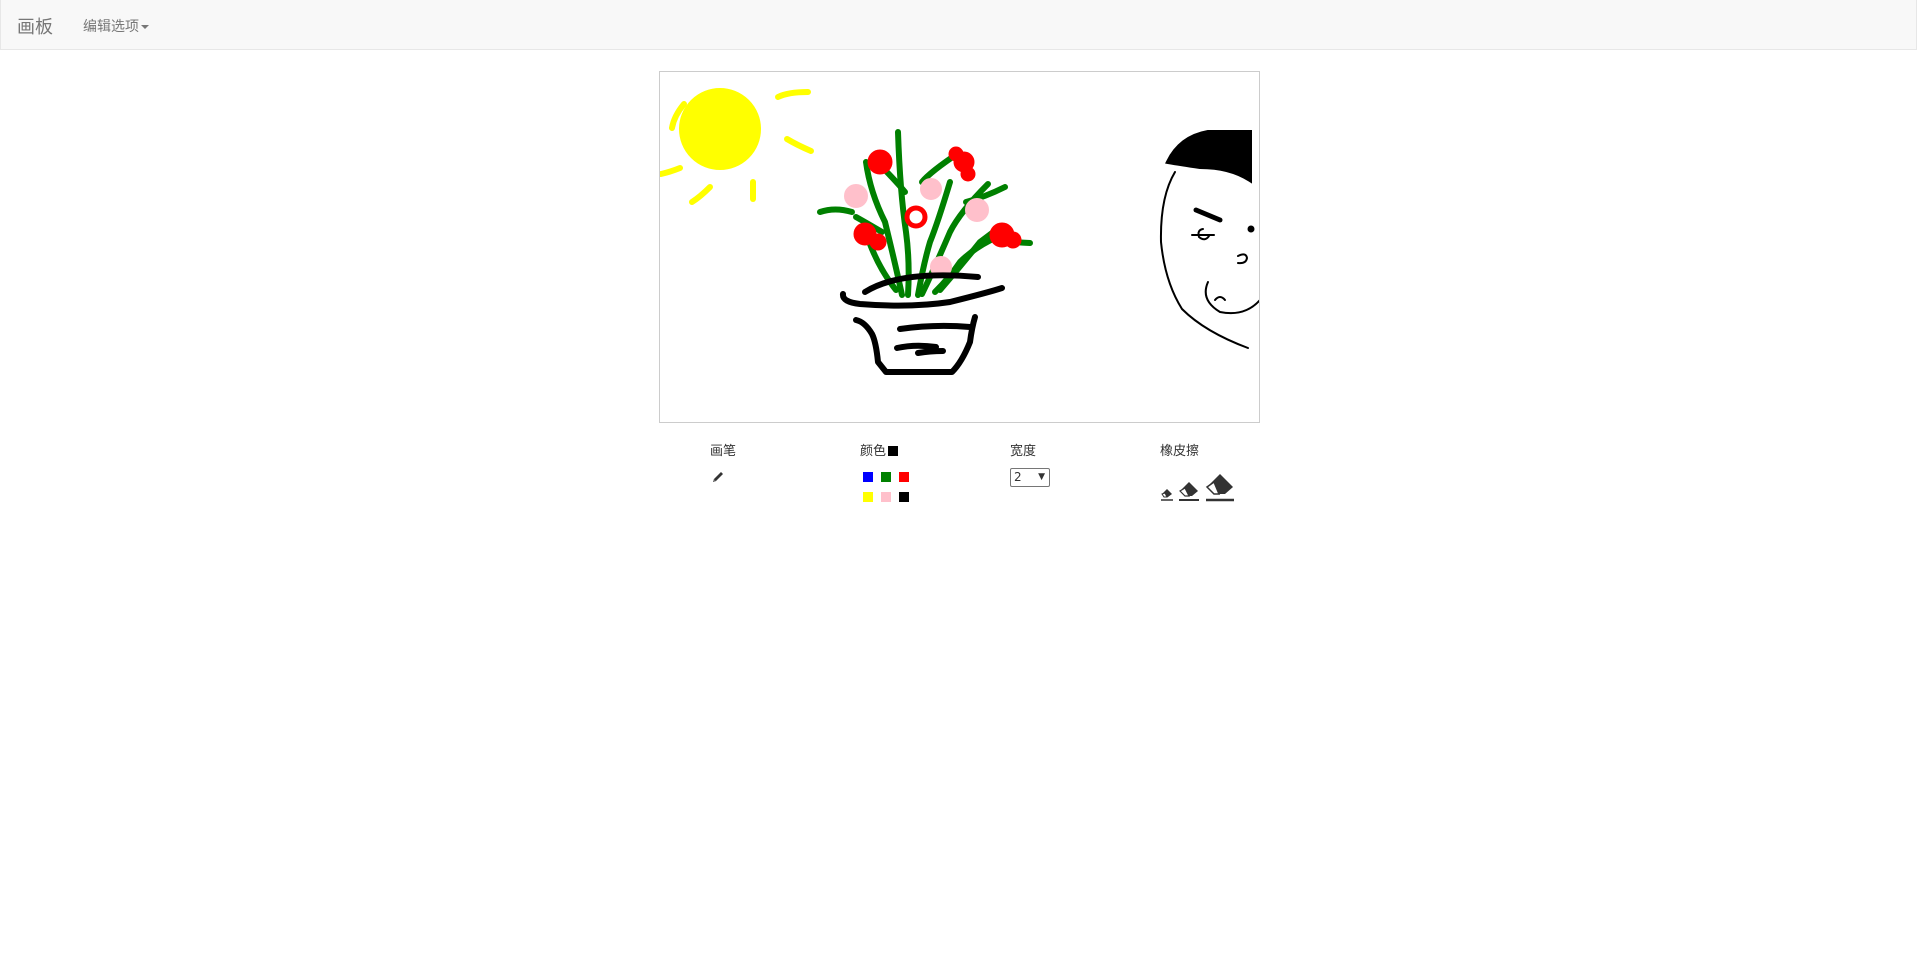  What do you see at coordinates (1018, 477) in the screenshot?
I see `width-value: 2` at bounding box center [1018, 477].